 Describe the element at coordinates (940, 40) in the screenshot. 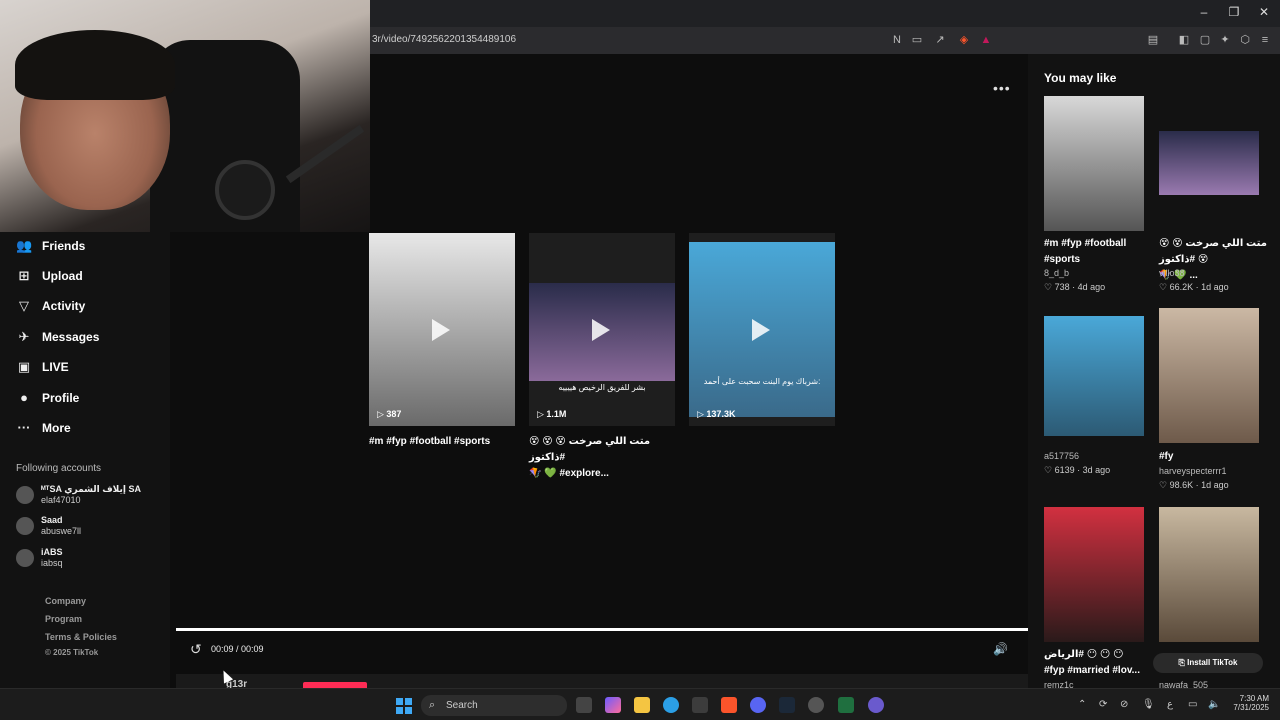

I see `share-icon: ↗` at that location.